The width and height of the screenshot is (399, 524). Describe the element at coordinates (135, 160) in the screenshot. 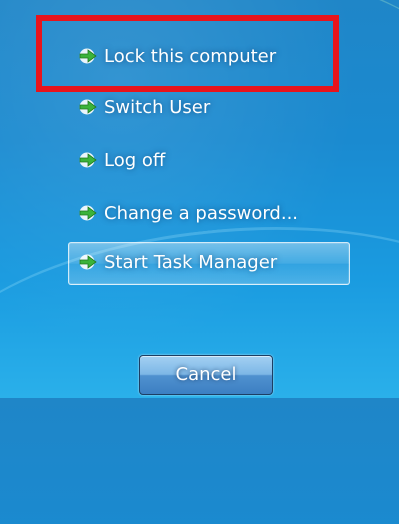

I see `option-label: Log off` at that location.